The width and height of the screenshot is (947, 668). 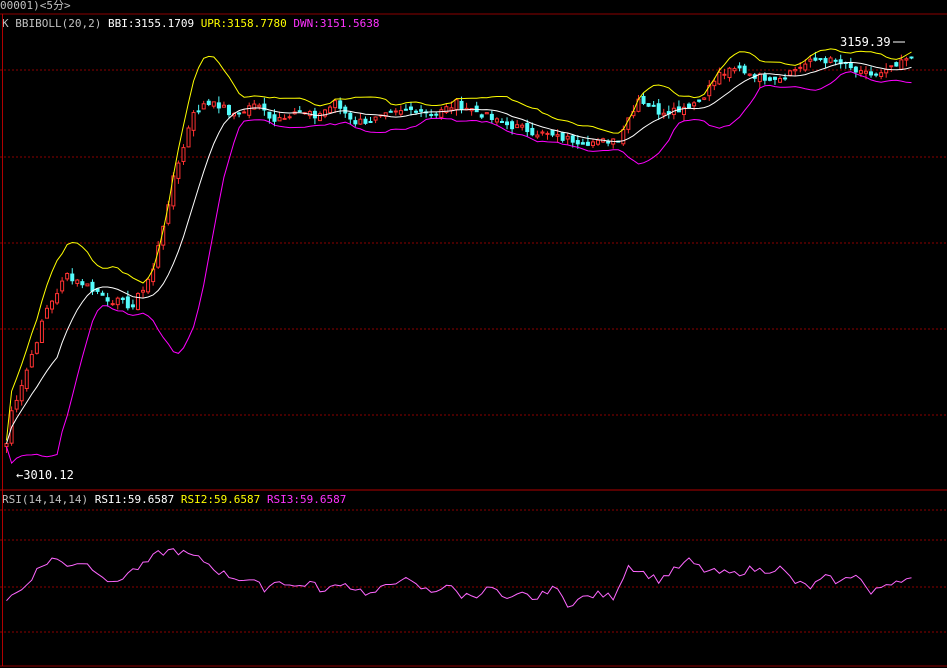 I want to click on rsi-line, so click(x=459, y=578).